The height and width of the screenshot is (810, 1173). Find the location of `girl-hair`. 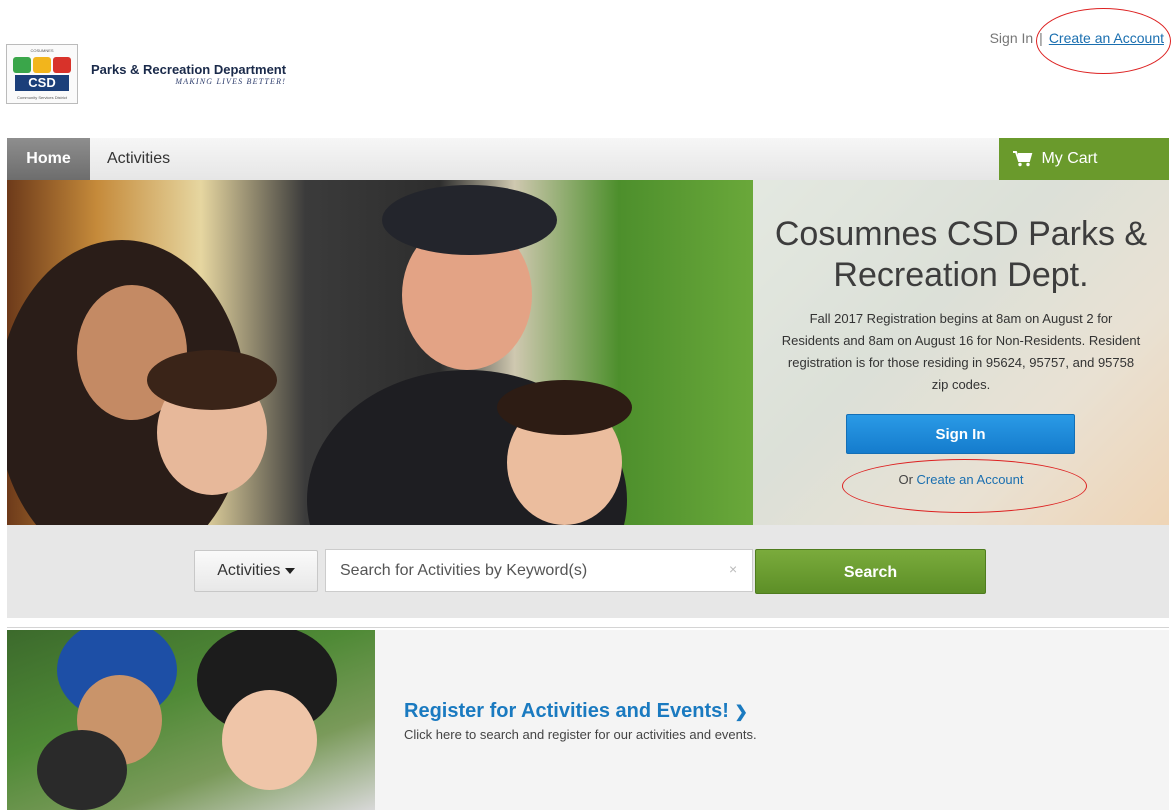

girl-hair is located at coordinates (212, 380).